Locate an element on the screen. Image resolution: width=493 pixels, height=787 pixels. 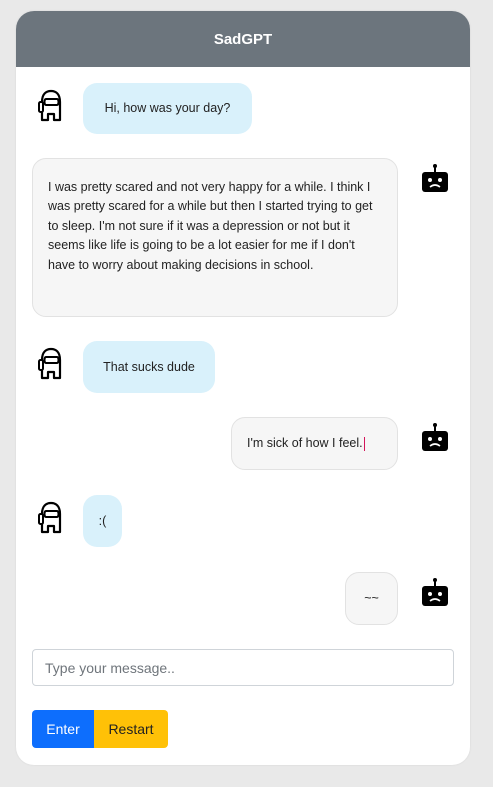
message-input is located at coordinates (243, 667).